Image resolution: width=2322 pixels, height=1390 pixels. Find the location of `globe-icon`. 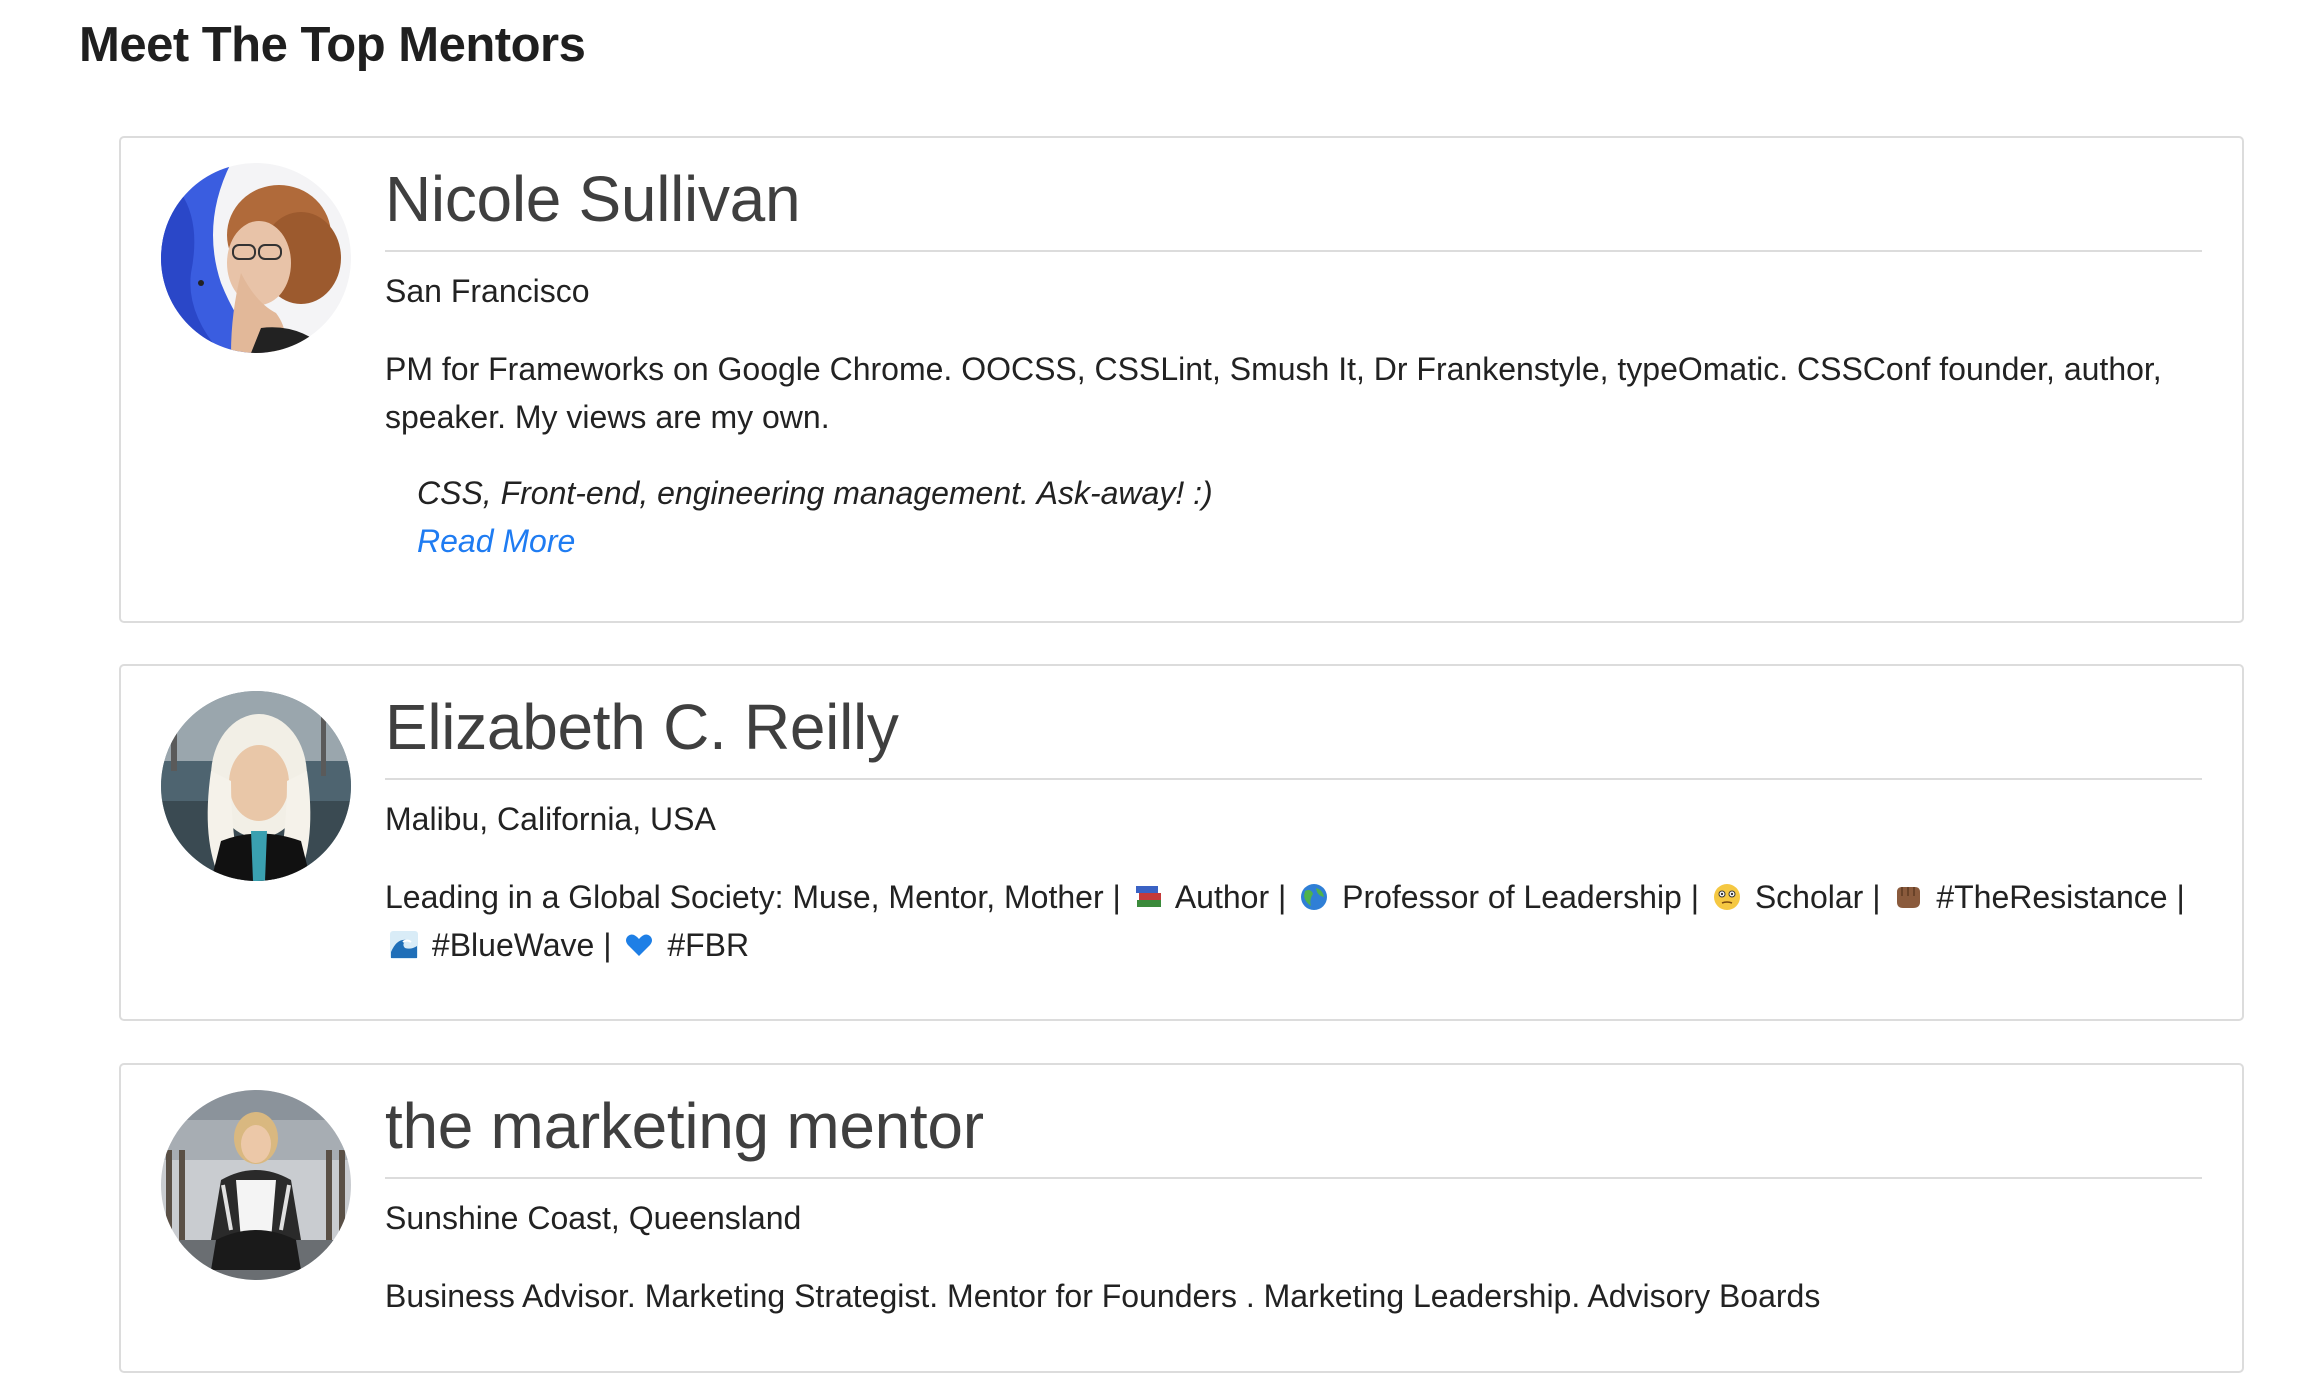

globe-icon is located at coordinates (1314, 897).